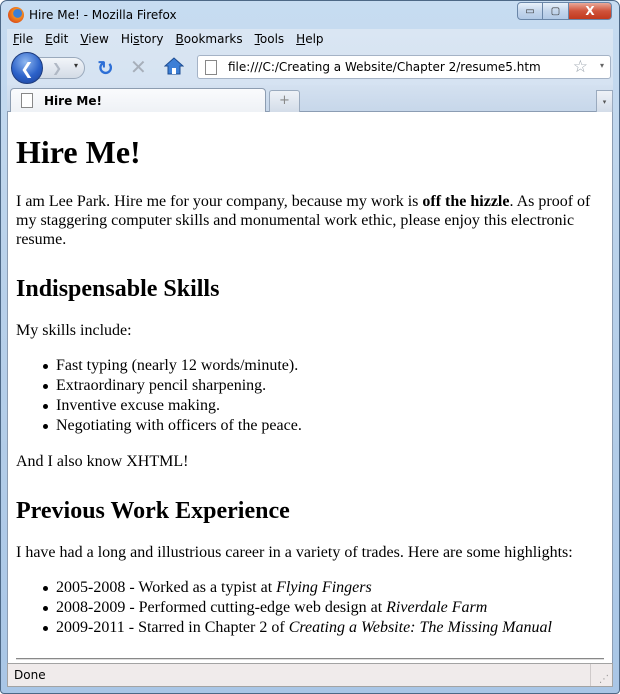 The image size is (620, 694). I want to click on work-heading: Previous Work Experience, so click(153, 511).